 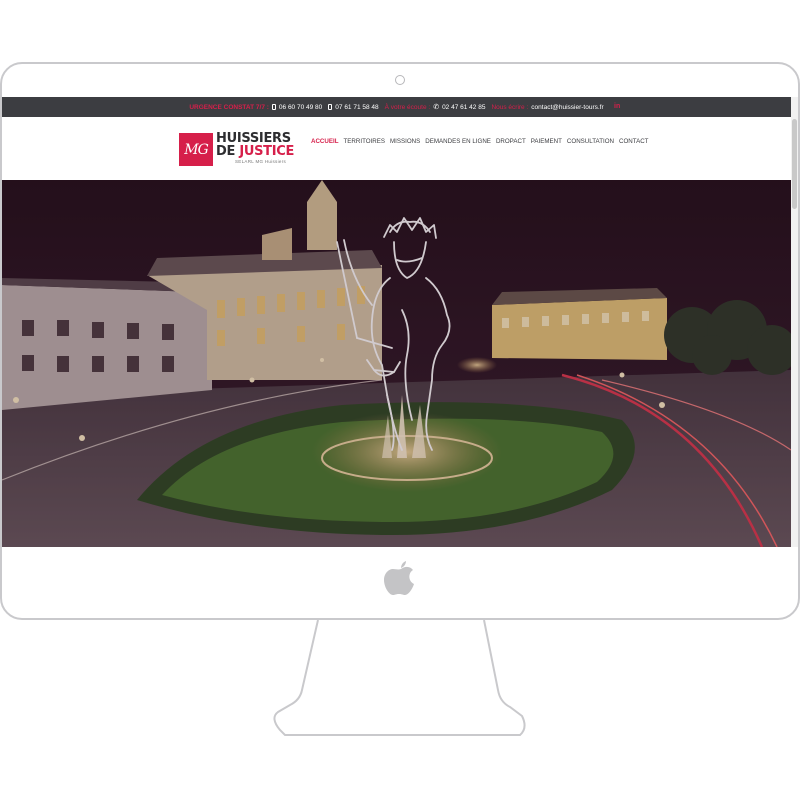 I want to click on logo-text-line2: DE JUSTICE, so click(x=255, y=151).